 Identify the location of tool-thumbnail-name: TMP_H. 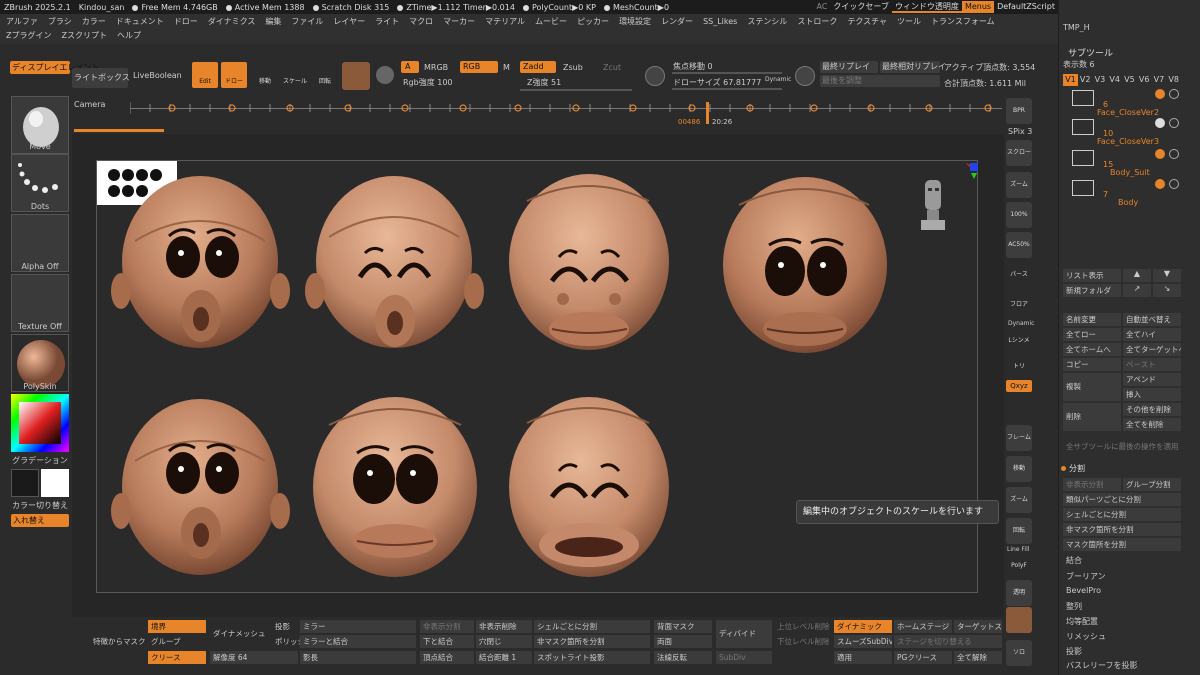
(1076, 27).